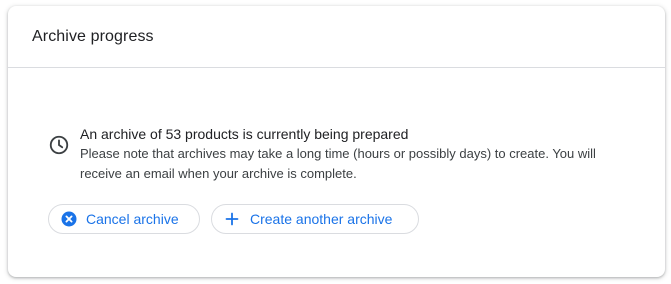 The width and height of the screenshot is (671, 284). What do you see at coordinates (59, 145) in the screenshot?
I see `clock-icon` at bounding box center [59, 145].